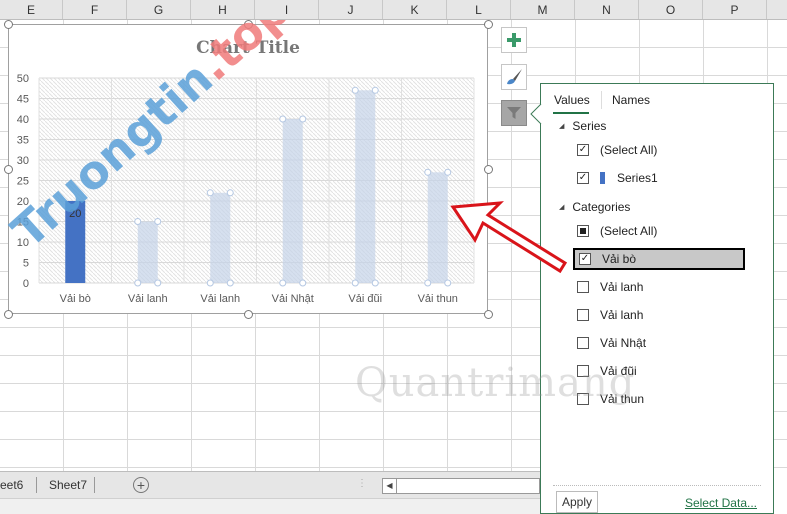 This screenshot has width=787, height=514. I want to click on column-header-M: M, so click(543, 9).